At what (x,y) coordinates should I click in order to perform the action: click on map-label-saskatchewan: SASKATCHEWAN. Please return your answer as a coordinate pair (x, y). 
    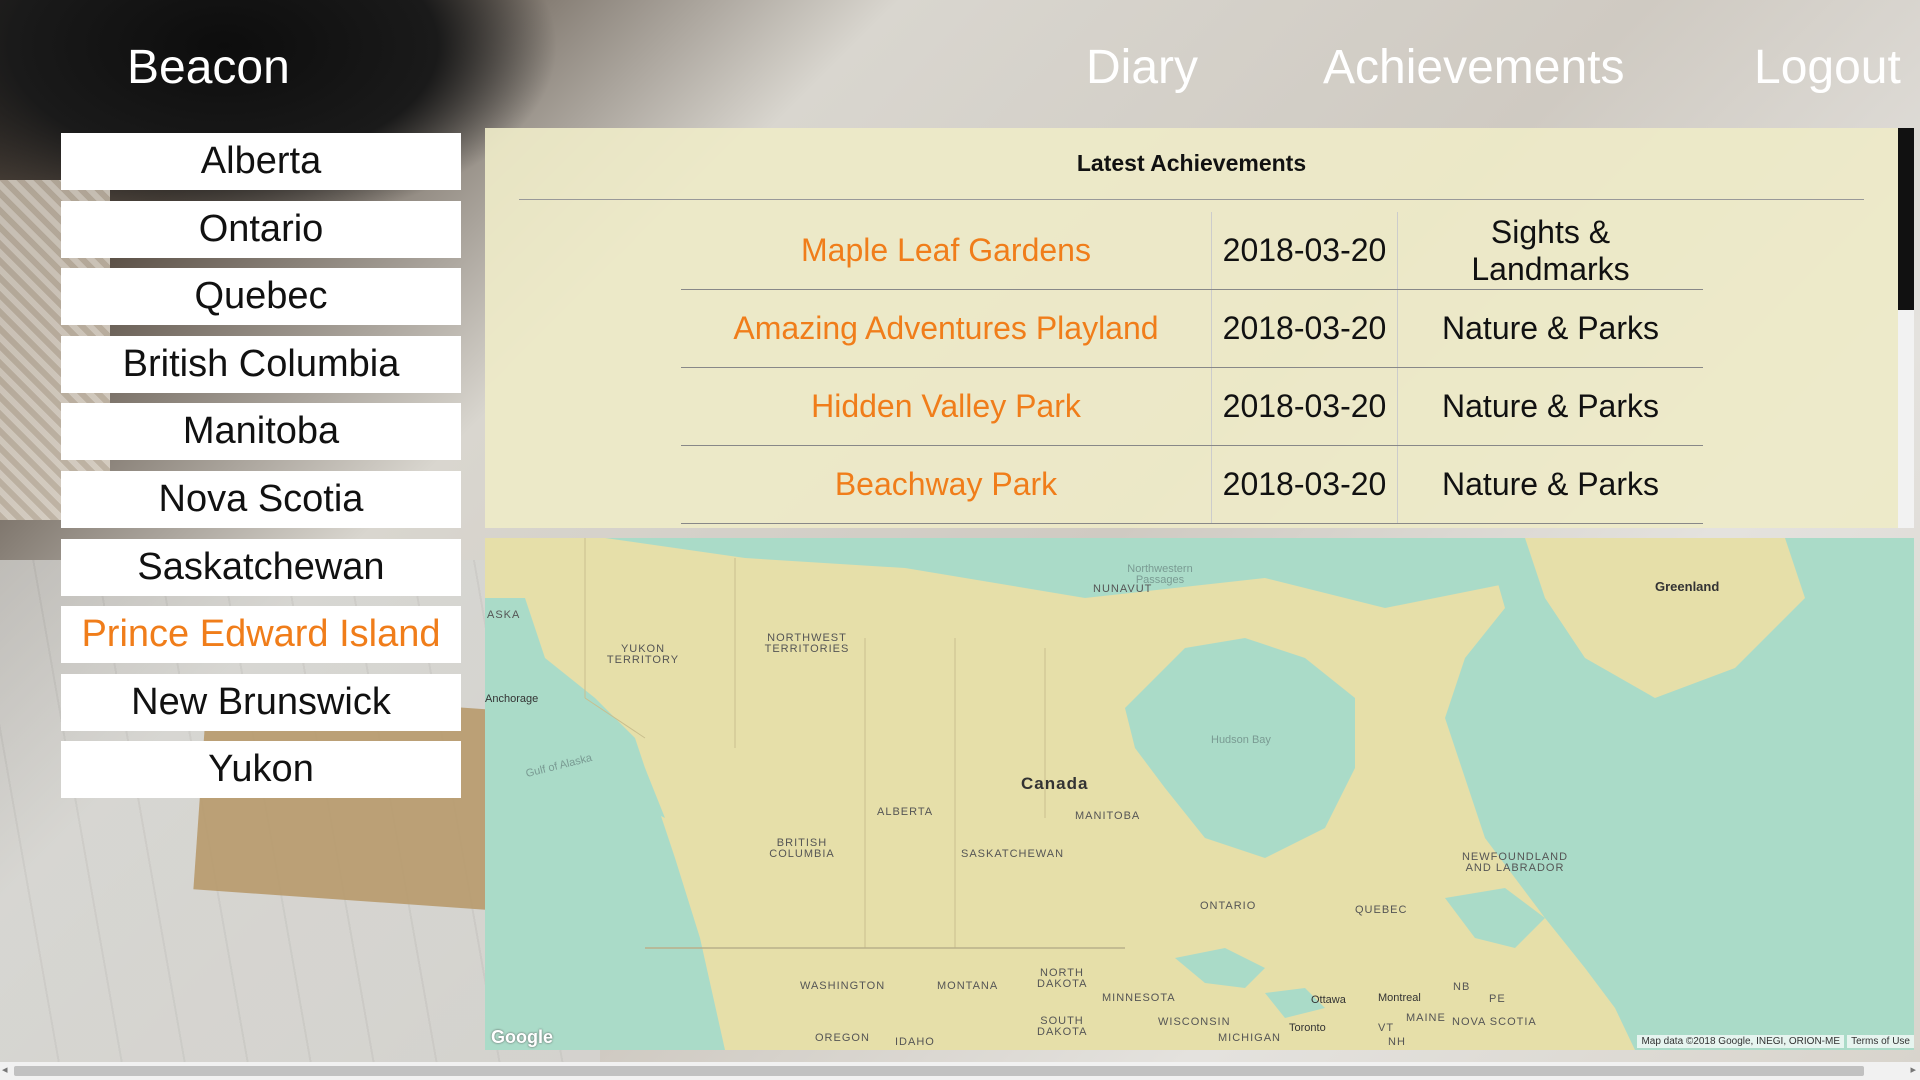
    Looking at the image, I should click on (1013, 854).